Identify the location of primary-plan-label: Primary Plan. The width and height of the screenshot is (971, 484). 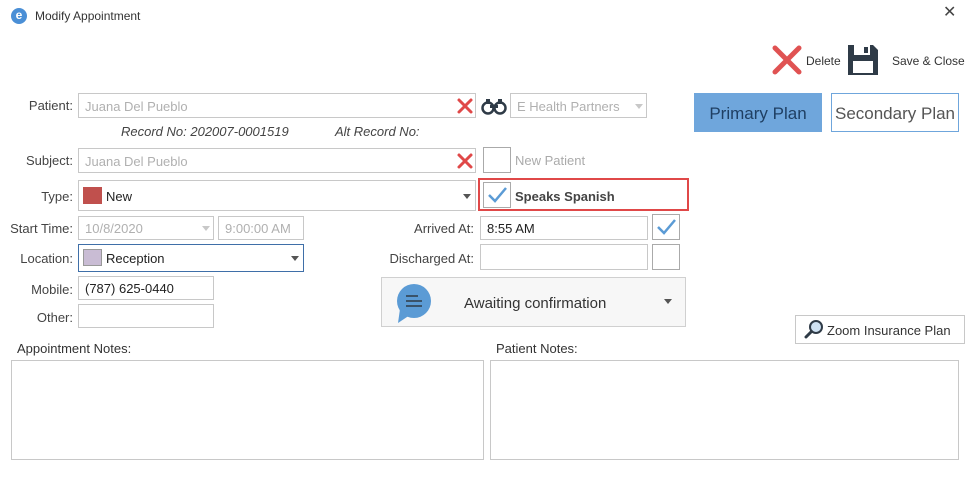
(758, 113).